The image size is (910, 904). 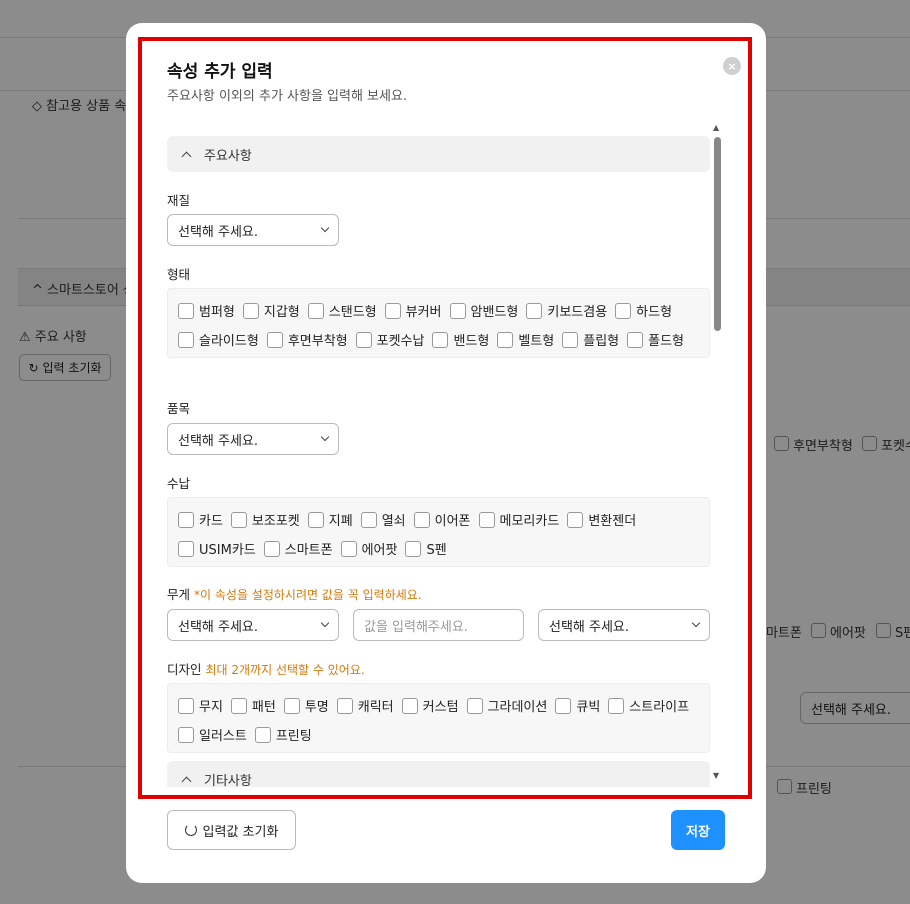 I want to click on scrollbar-thumb, so click(x=717, y=234).